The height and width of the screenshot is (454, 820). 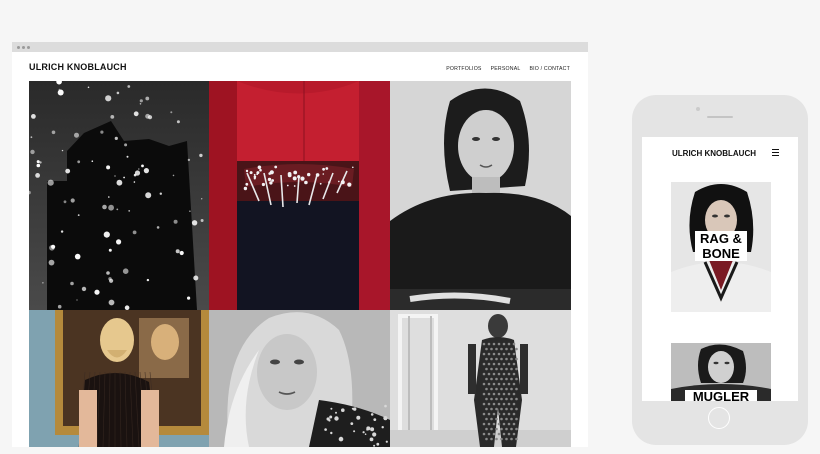 I want to click on card-label-line-2: BONE, so click(x=721, y=253).